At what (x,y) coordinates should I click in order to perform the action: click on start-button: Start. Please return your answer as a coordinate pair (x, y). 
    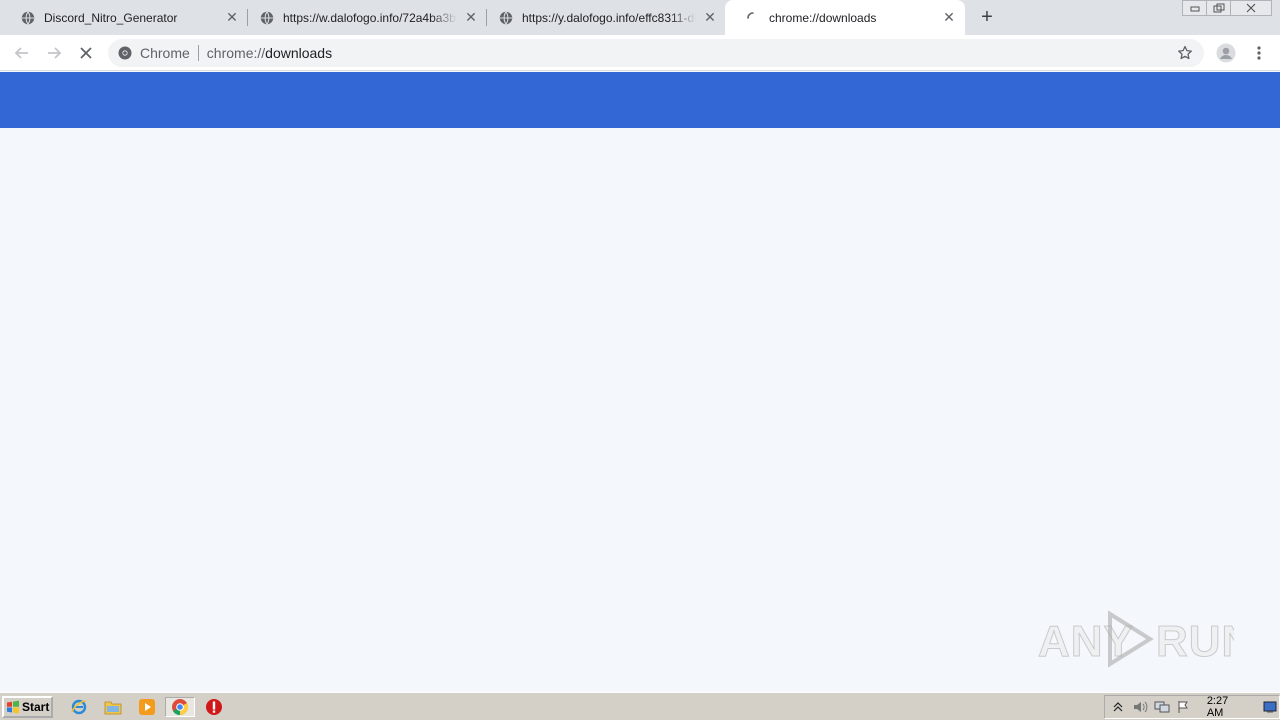
    Looking at the image, I should click on (27, 707).